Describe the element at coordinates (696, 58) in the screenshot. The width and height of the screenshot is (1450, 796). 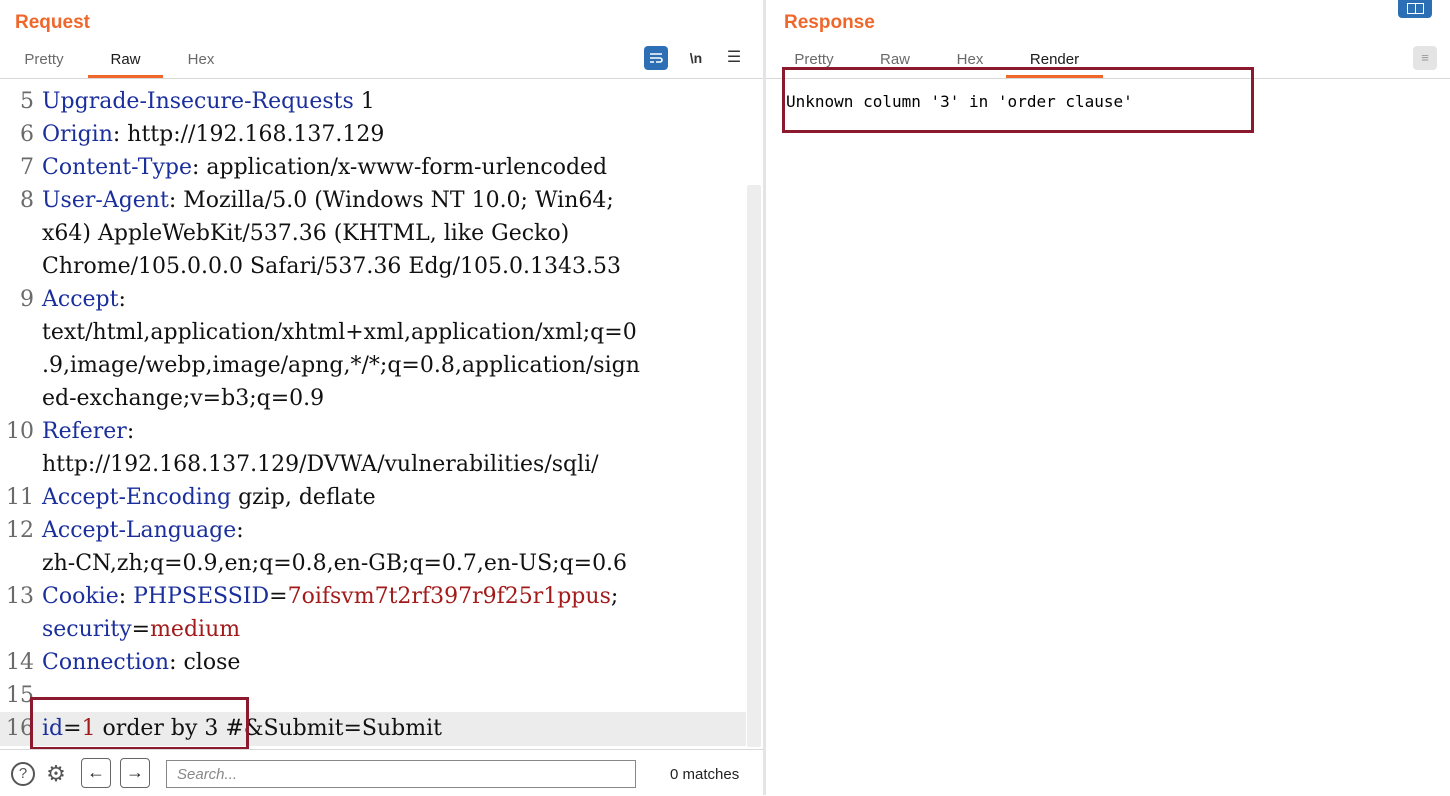
I see `newline-toggle-button: \n` at that location.